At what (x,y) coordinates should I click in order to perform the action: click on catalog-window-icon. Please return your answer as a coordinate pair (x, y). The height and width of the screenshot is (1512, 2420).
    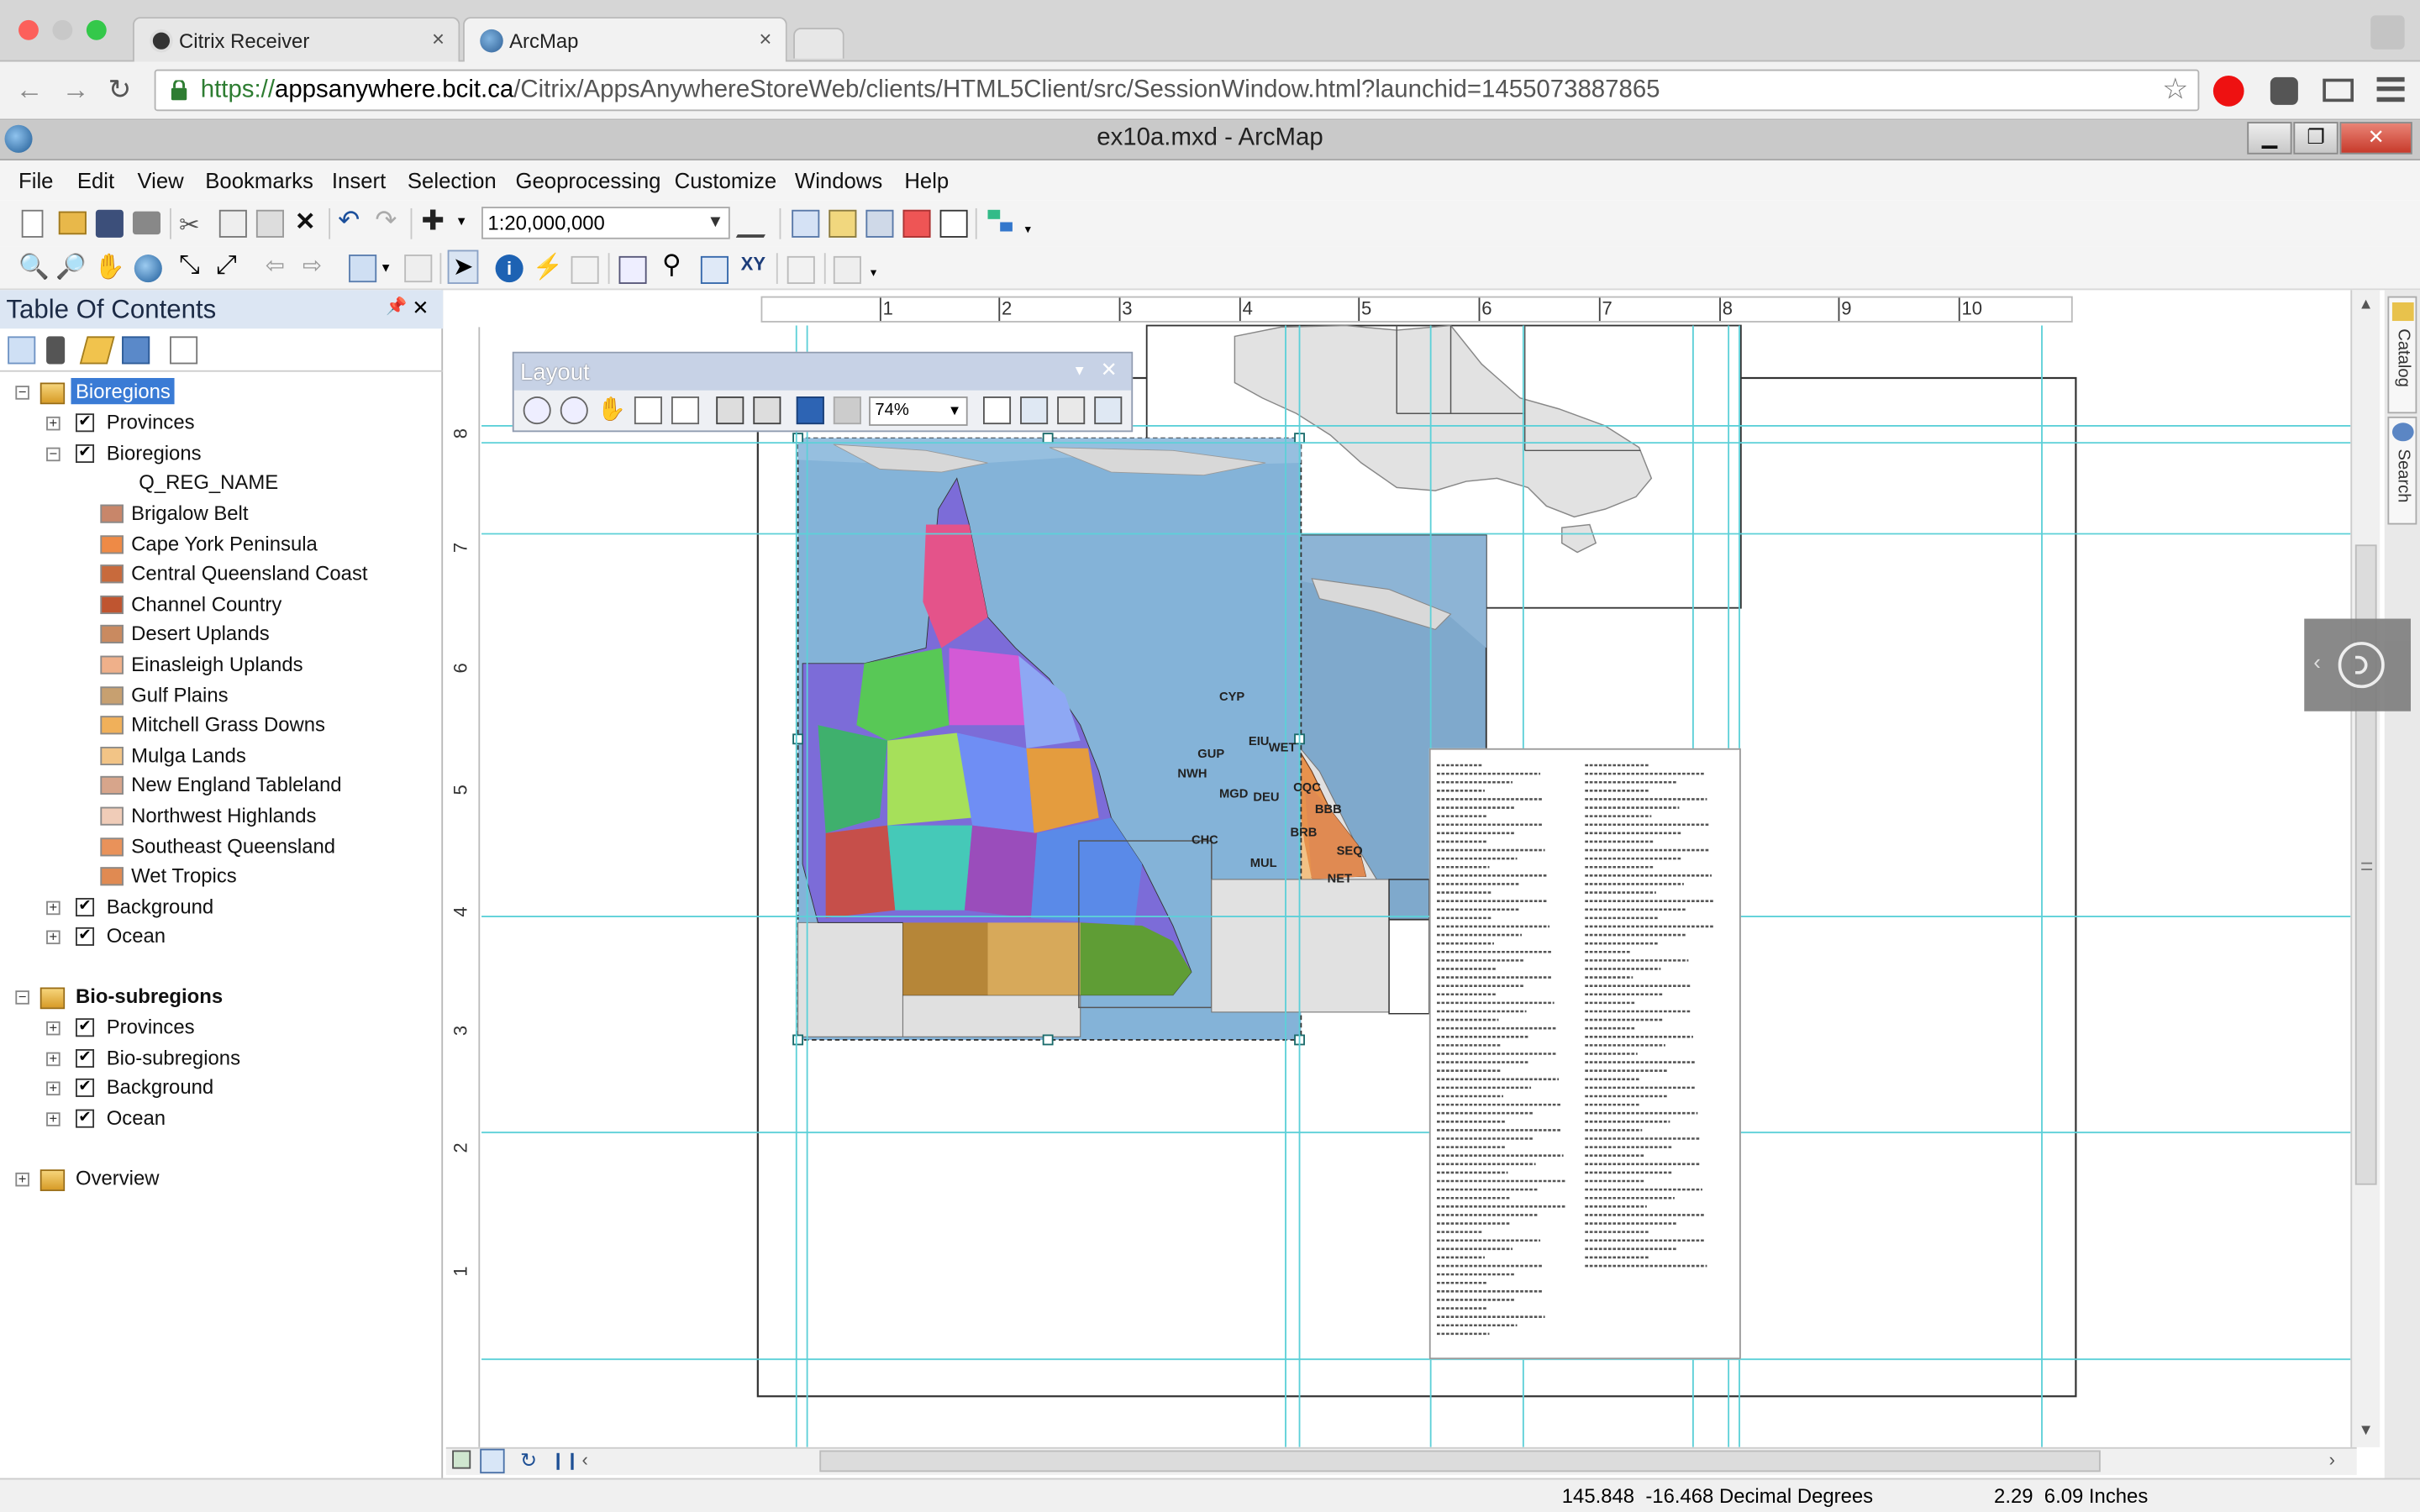
    Looking at the image, I should click on (843, 223).